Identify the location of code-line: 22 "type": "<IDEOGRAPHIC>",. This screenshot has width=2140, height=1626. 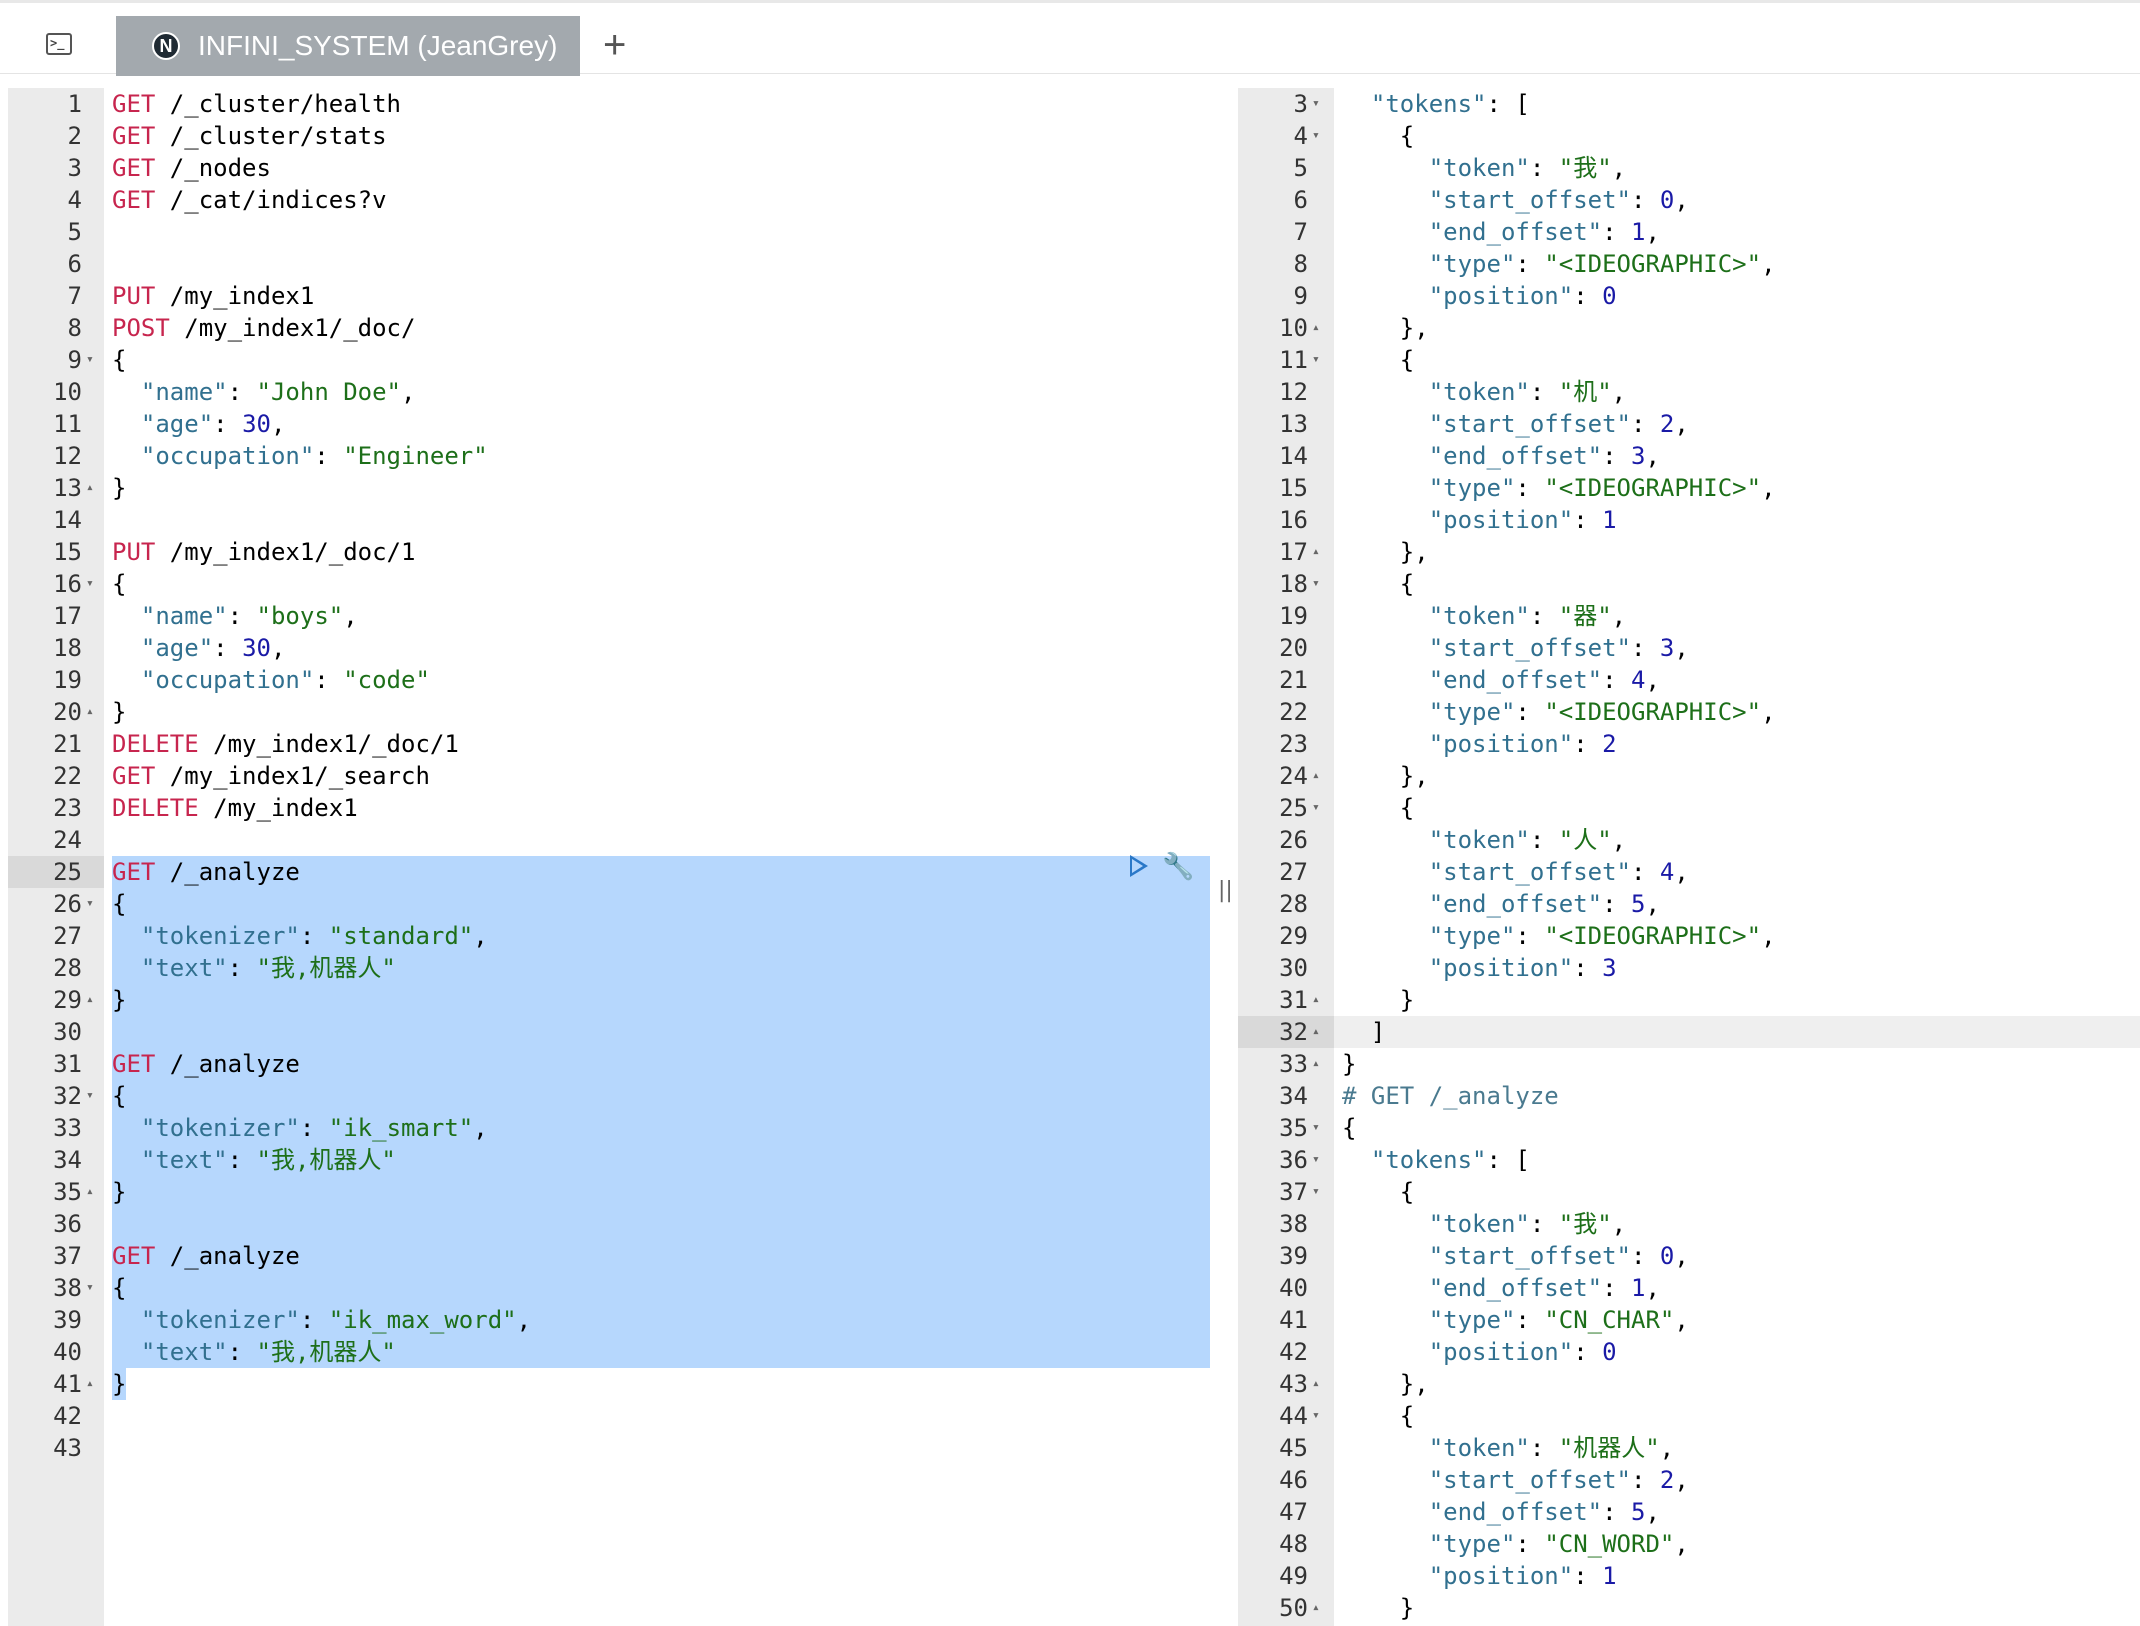
(1689, 712).